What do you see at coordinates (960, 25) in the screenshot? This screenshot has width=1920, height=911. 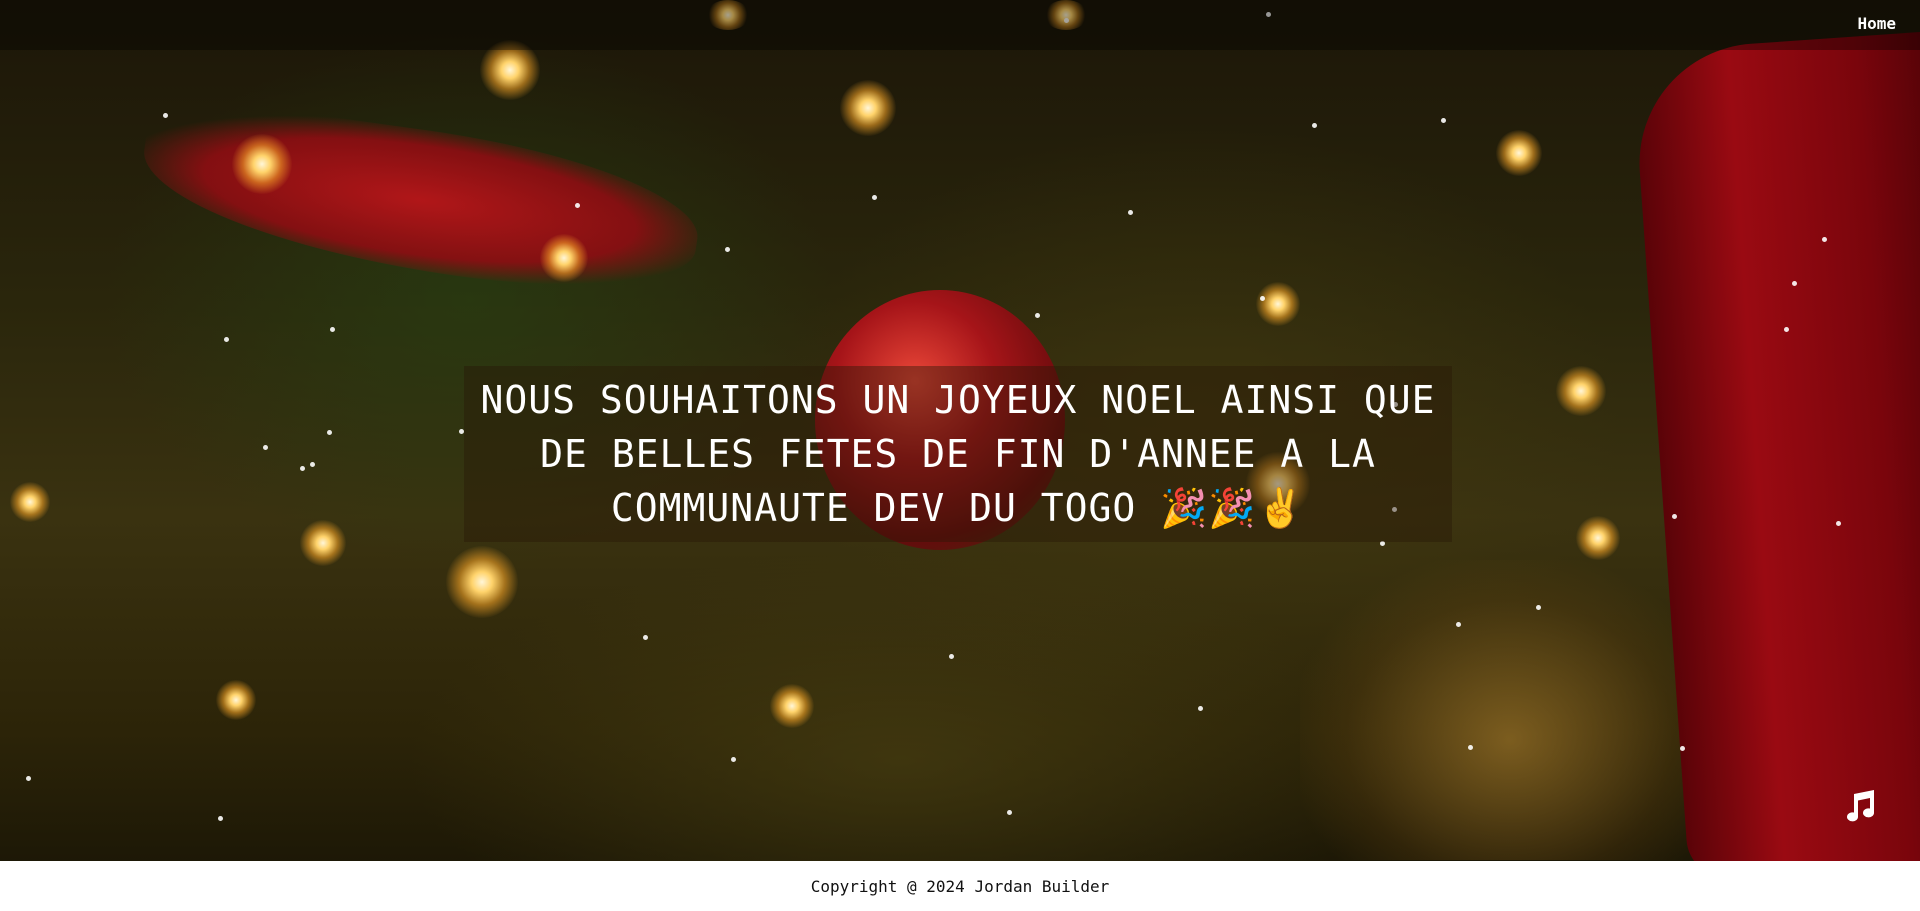 I see `top-navbar: Home` at bounding box center [960, 25].